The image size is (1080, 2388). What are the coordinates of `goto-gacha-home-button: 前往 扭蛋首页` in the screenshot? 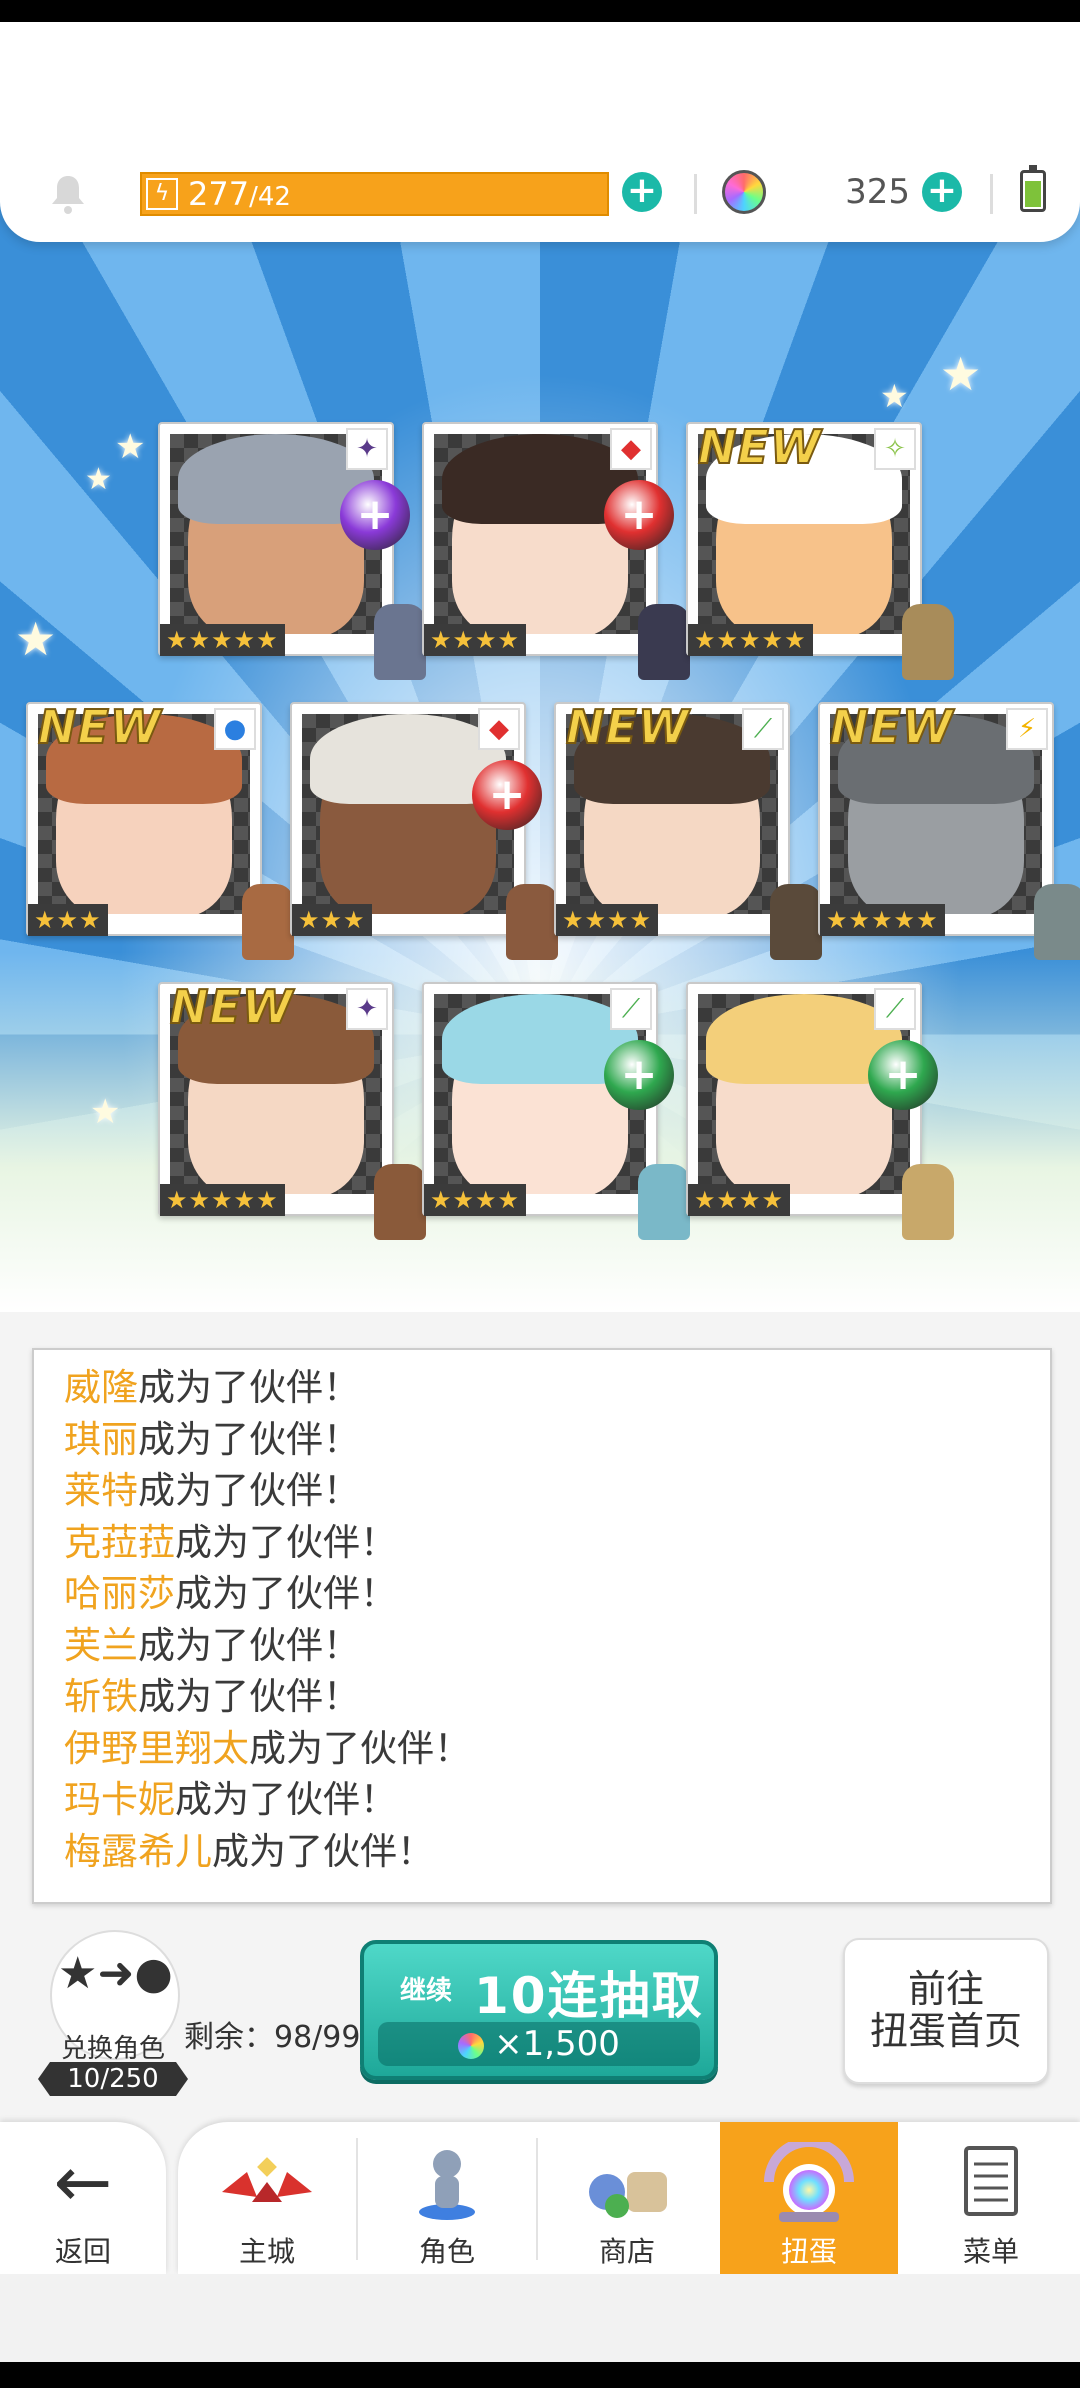 It's located at (946, 2011).